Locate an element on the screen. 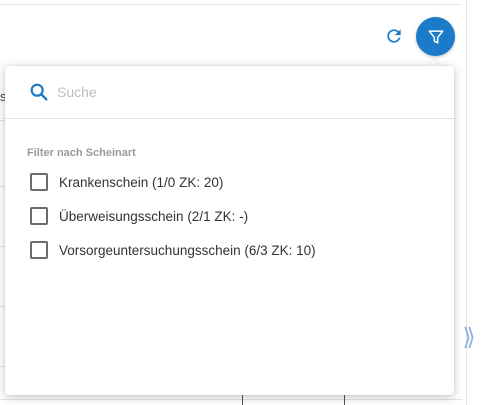 This screenshot has width=489, height=405. filter-option-krankenschein: Krankenschein (1/0 ZK: 20) is located at coordinates (126, 182).